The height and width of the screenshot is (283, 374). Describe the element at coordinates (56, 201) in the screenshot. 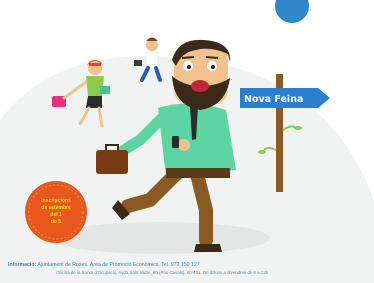

I see `badge-line-1: Inscripcions` at that location.